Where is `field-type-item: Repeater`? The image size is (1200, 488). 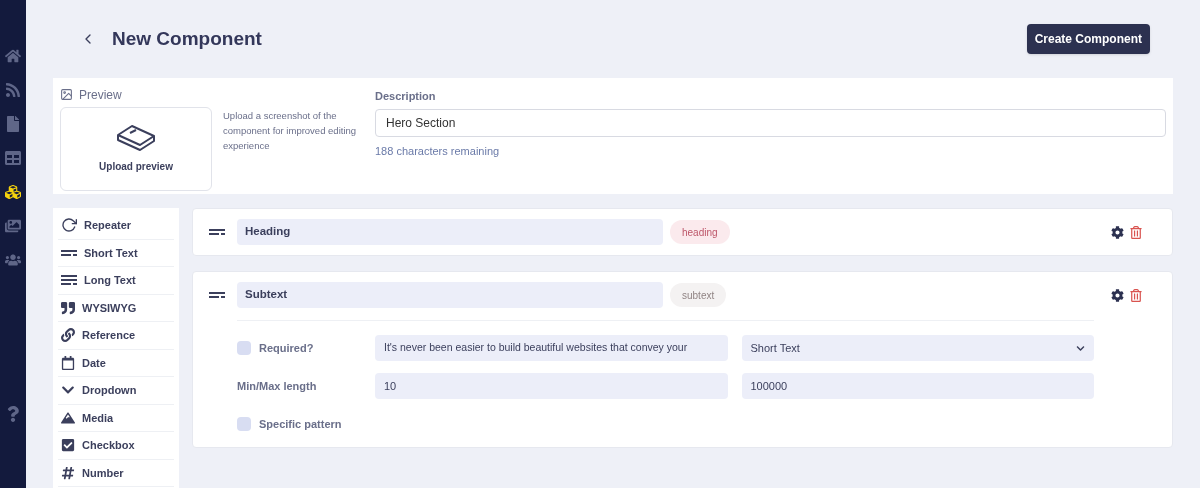
field-type-item: Repeater is located at coordinates (116, 226).